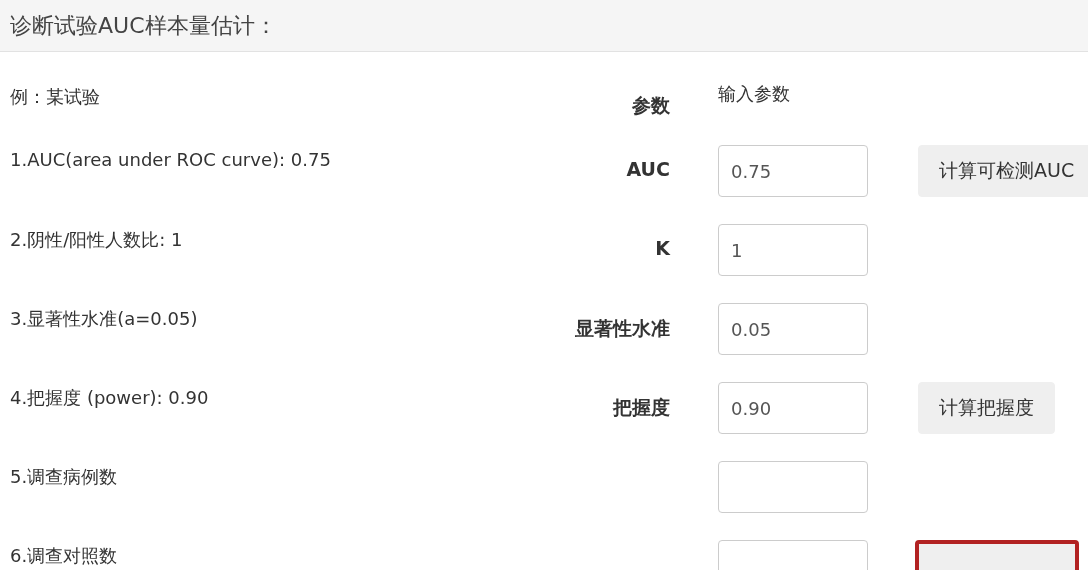 The width and height of the screenshot is (1088, 570). I want to click on example-text: 1.AUC(area under ROC curve): 0.75, so click(170, 159).